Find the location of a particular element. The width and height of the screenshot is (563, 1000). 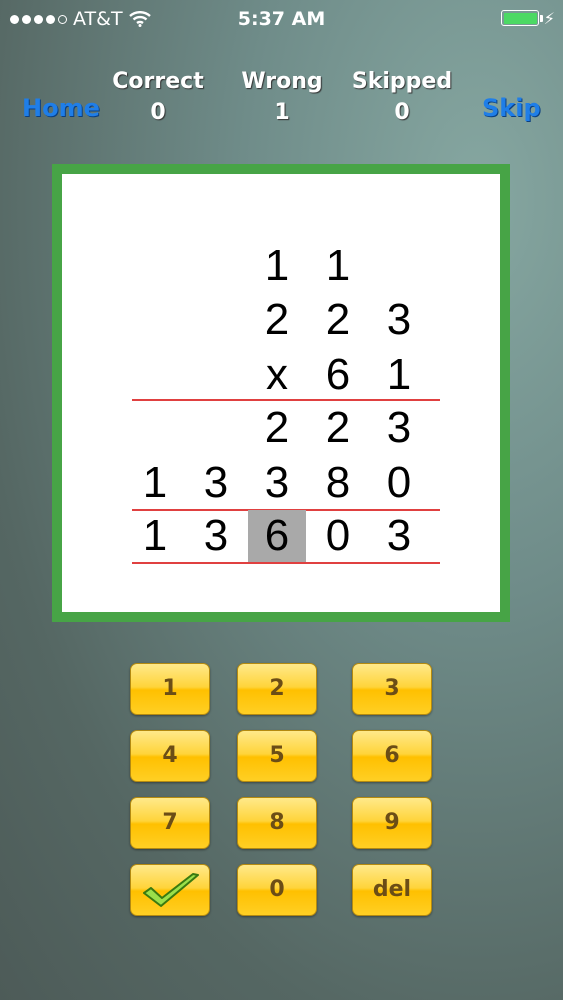

score-value: 1 is located at coordinates (282, 112).